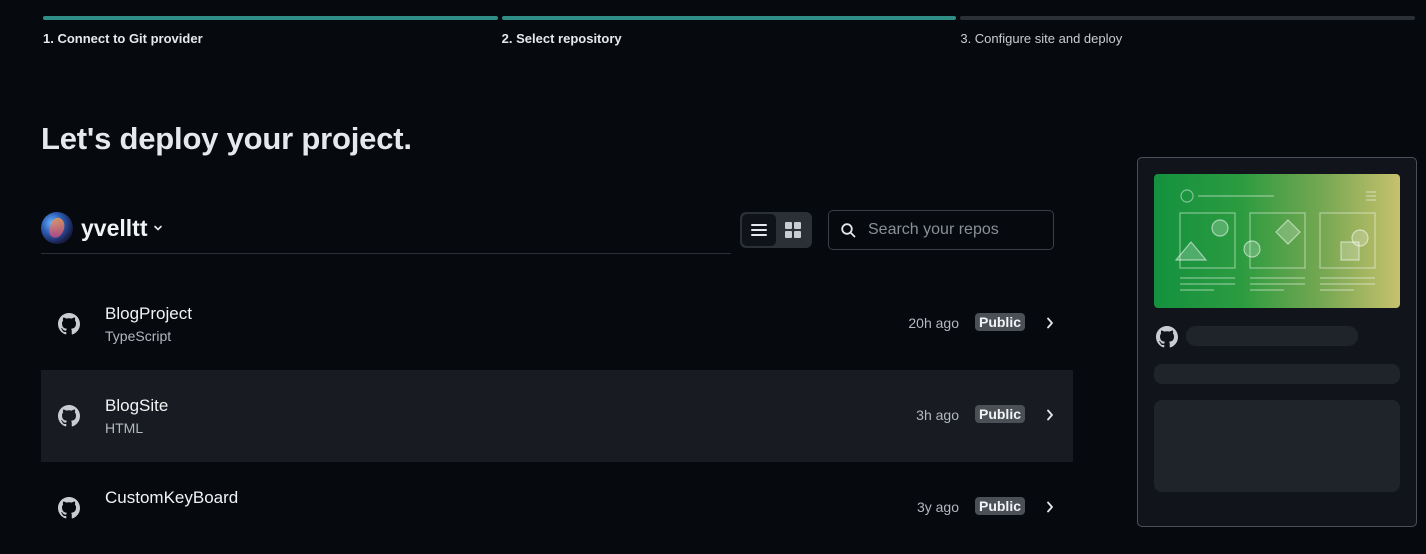  Describe the element at coordinates (226, 138) in the screenshot. I see `page-title: Let's deploy your project.` at that location.